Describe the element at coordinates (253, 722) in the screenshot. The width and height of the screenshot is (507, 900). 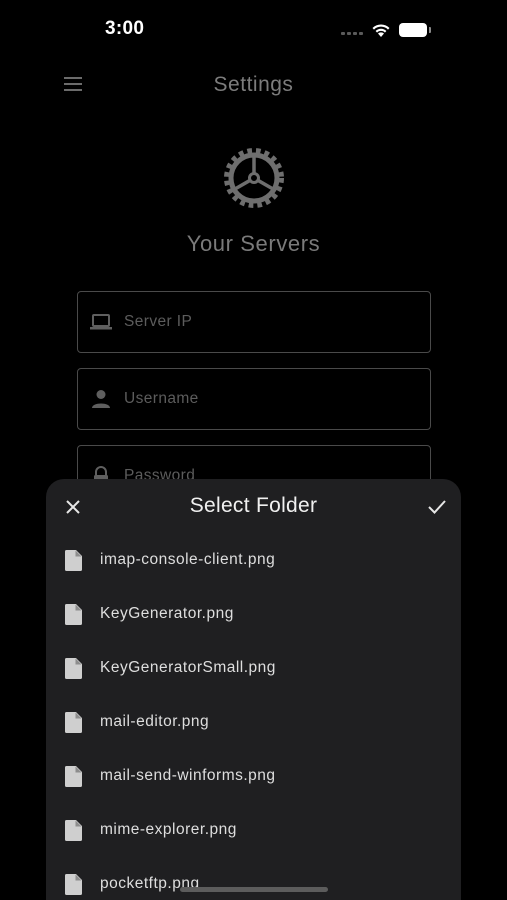
I see `file-item: mail-editor.png` at that location.